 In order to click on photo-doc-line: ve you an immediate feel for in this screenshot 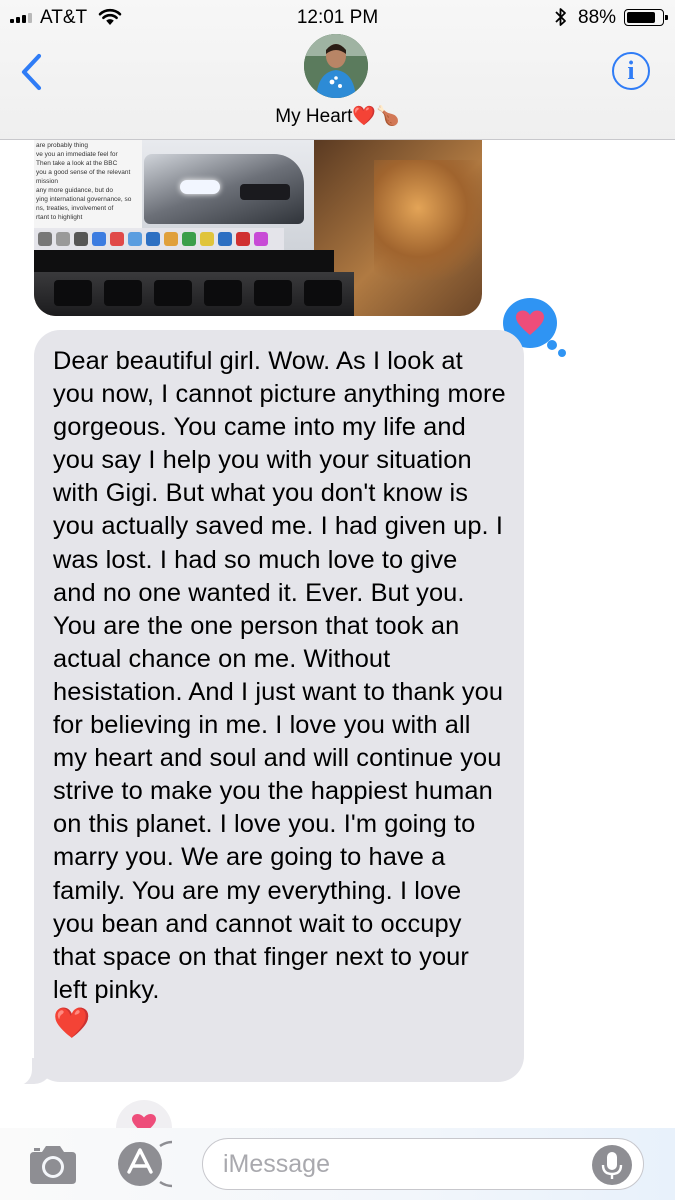, I will do `click(77, 154)`.